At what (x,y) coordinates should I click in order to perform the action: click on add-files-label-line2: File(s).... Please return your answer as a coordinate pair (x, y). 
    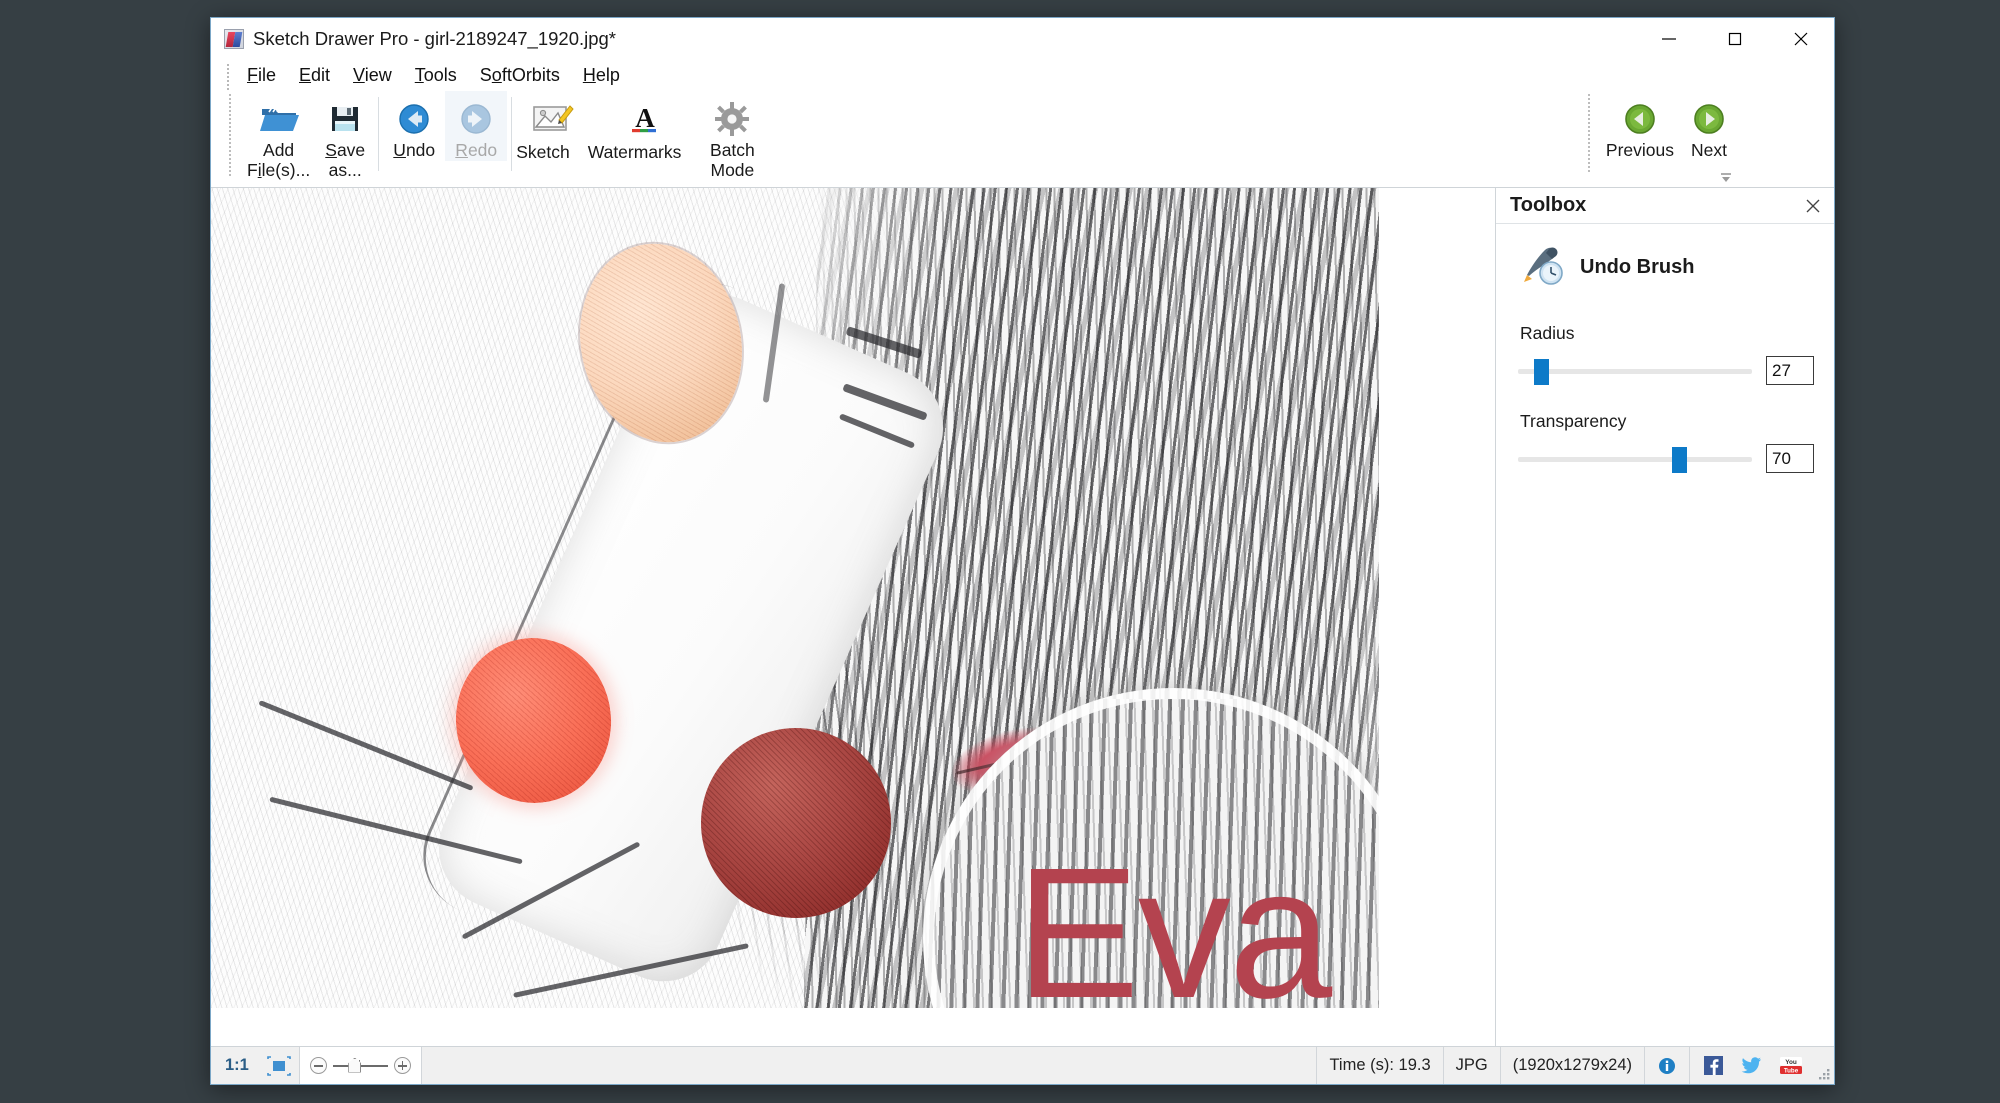
    Looking at the image, I should click on (279, 169).